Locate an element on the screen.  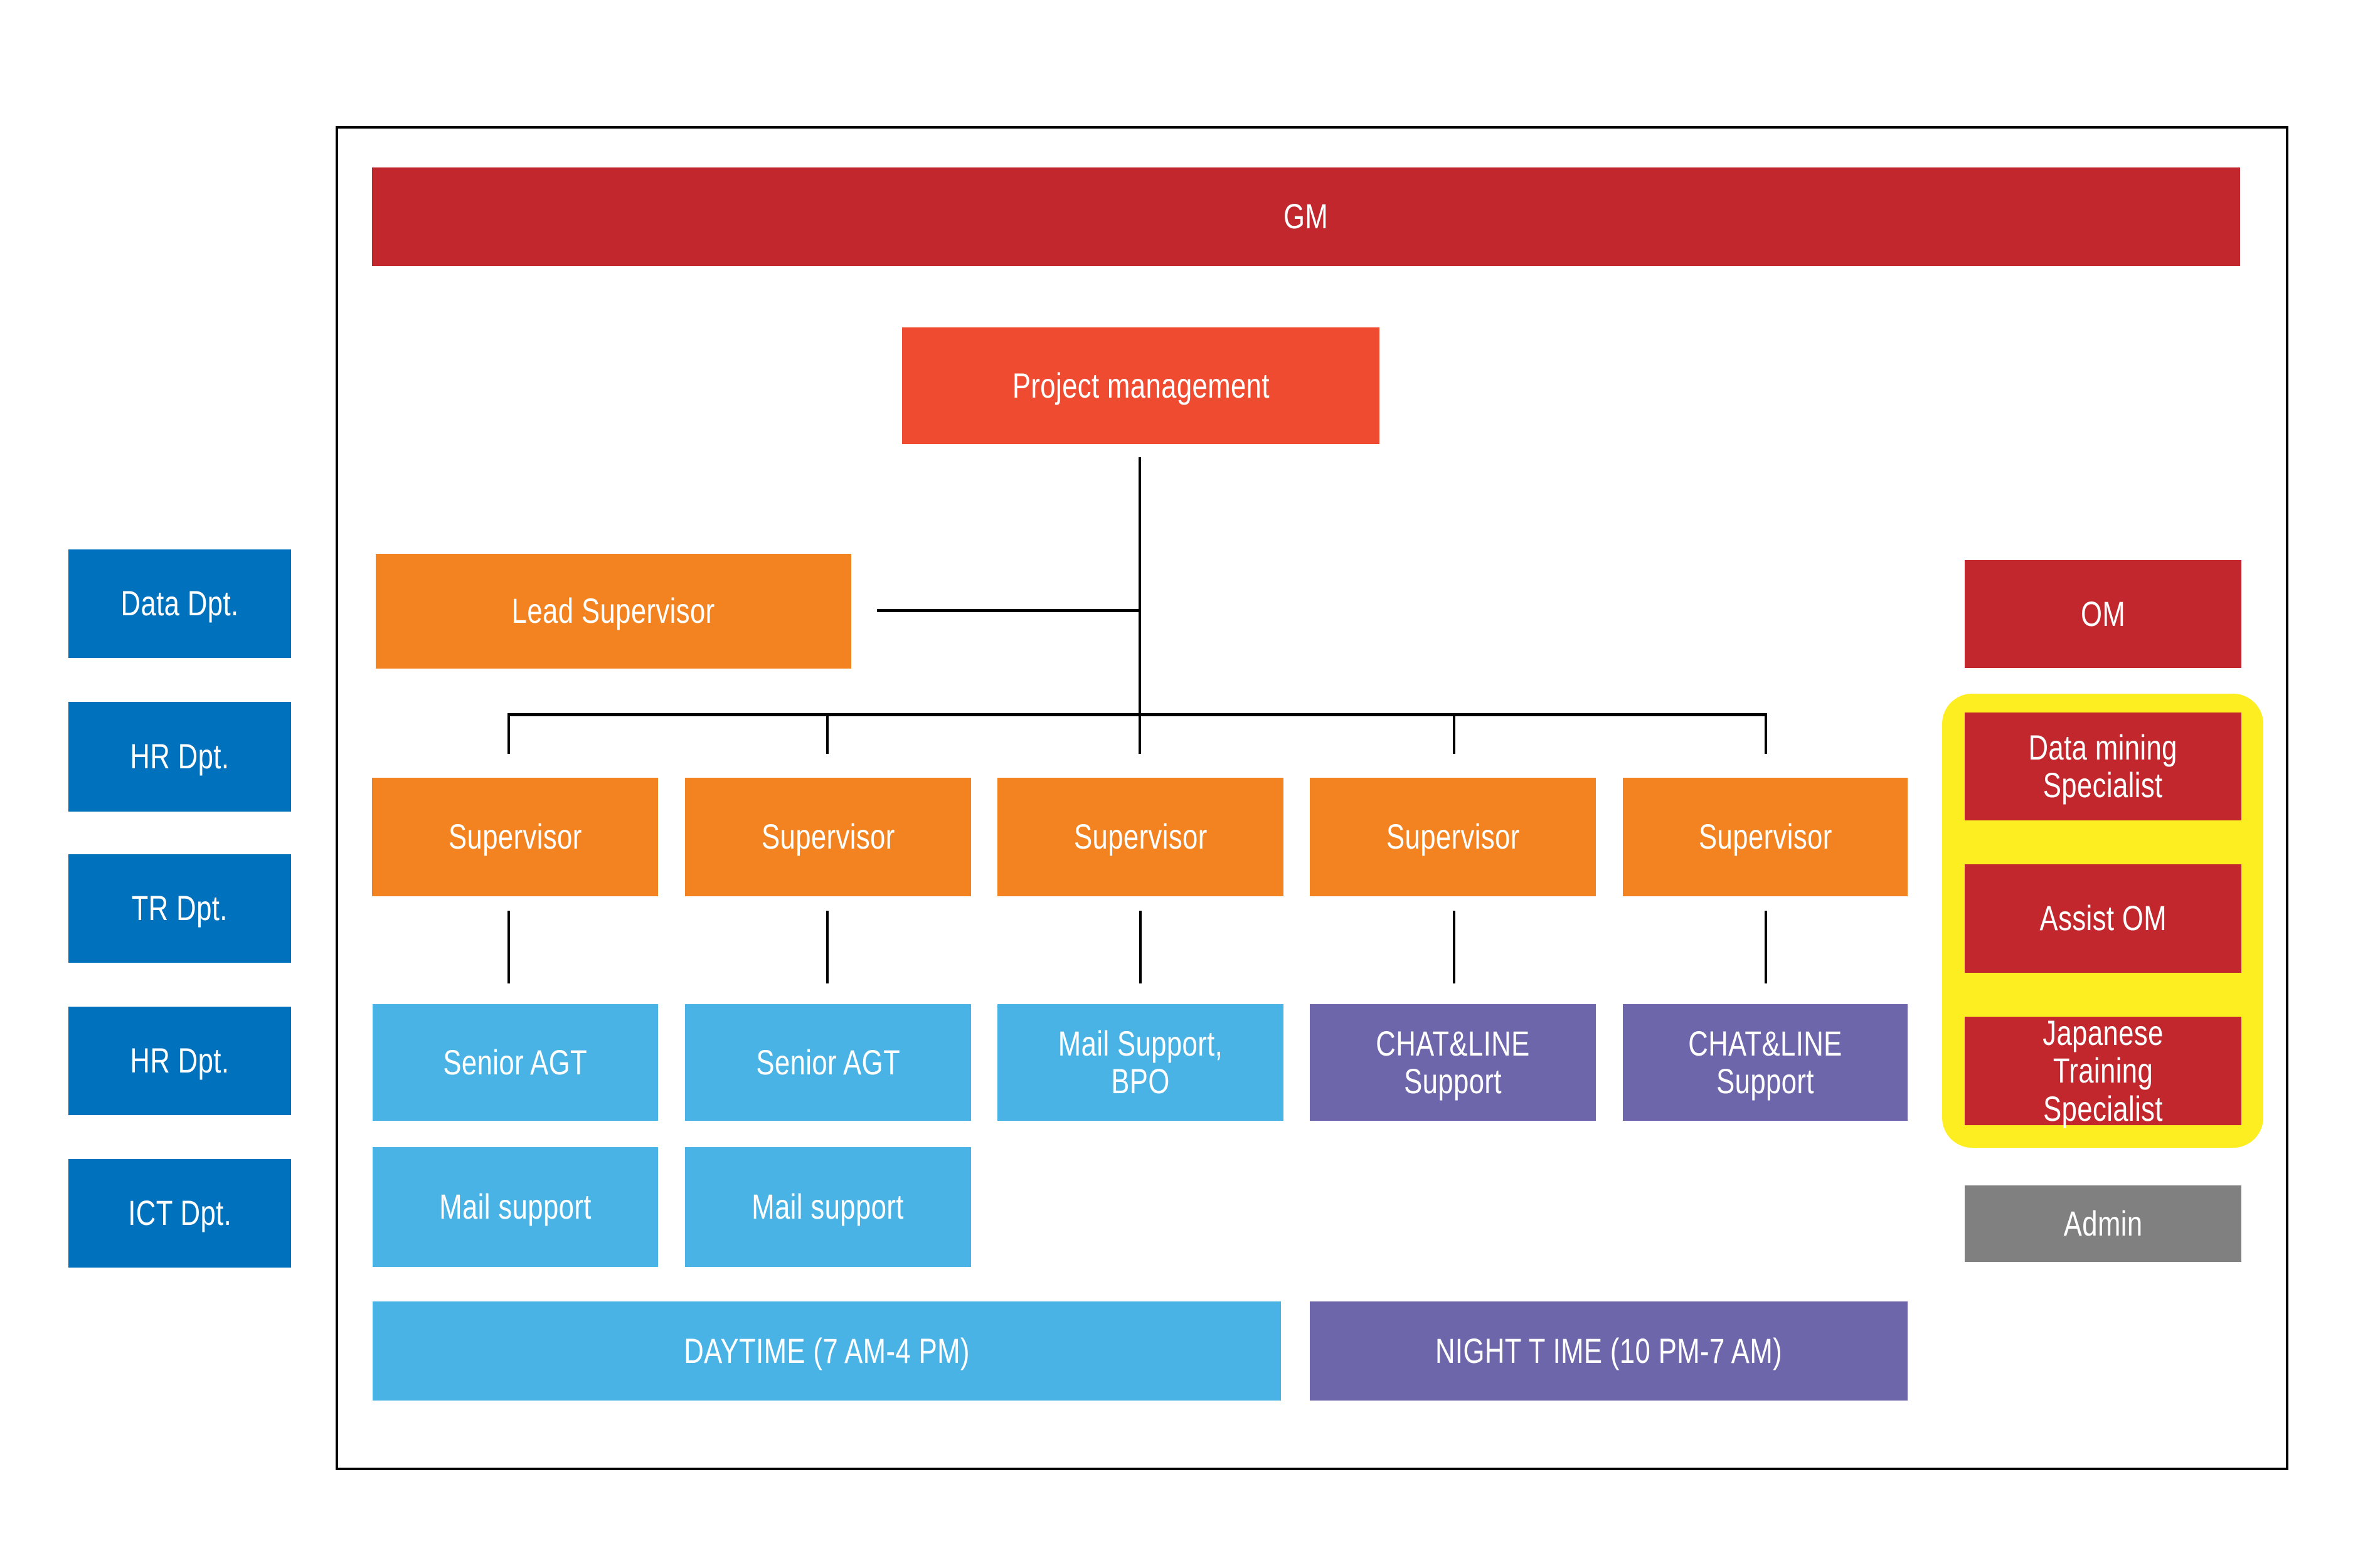
admin-box: Admin is located at coordinates (2103, 1223).